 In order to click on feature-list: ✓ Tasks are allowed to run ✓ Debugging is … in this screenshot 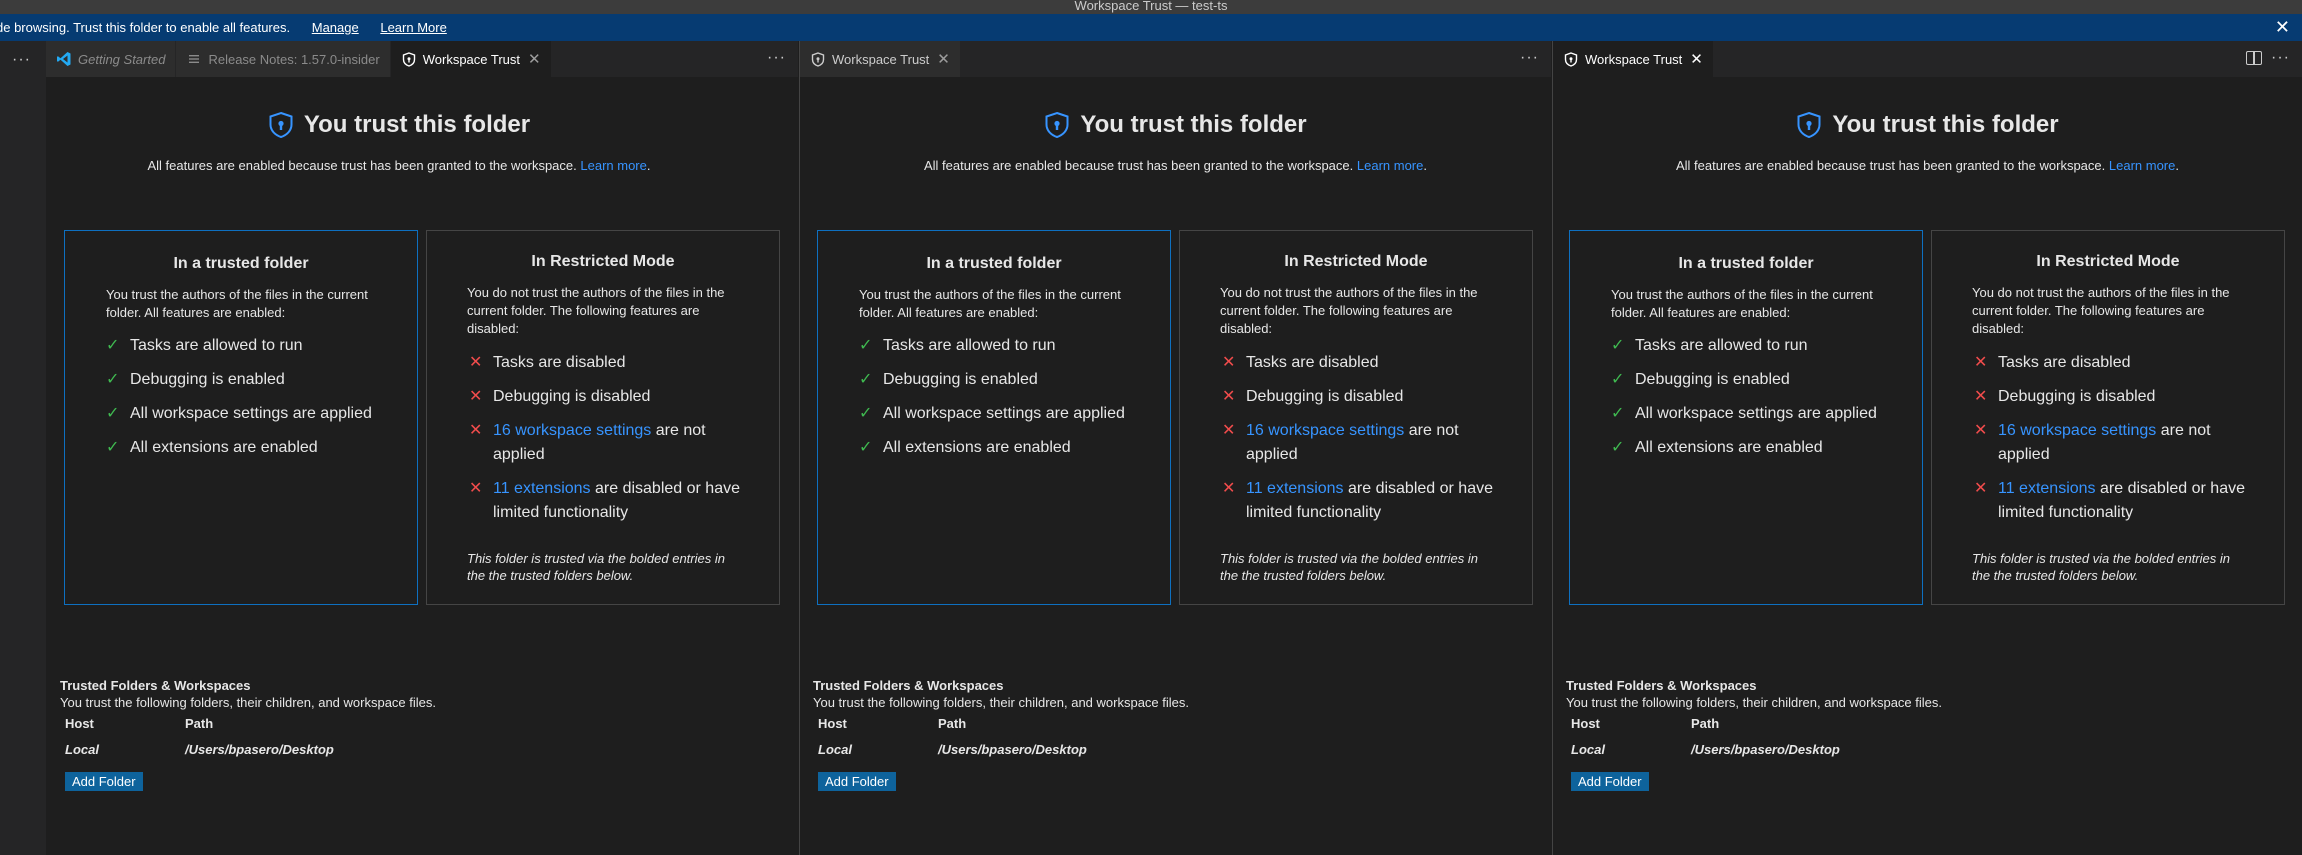, I will do `click(251, 402)`.